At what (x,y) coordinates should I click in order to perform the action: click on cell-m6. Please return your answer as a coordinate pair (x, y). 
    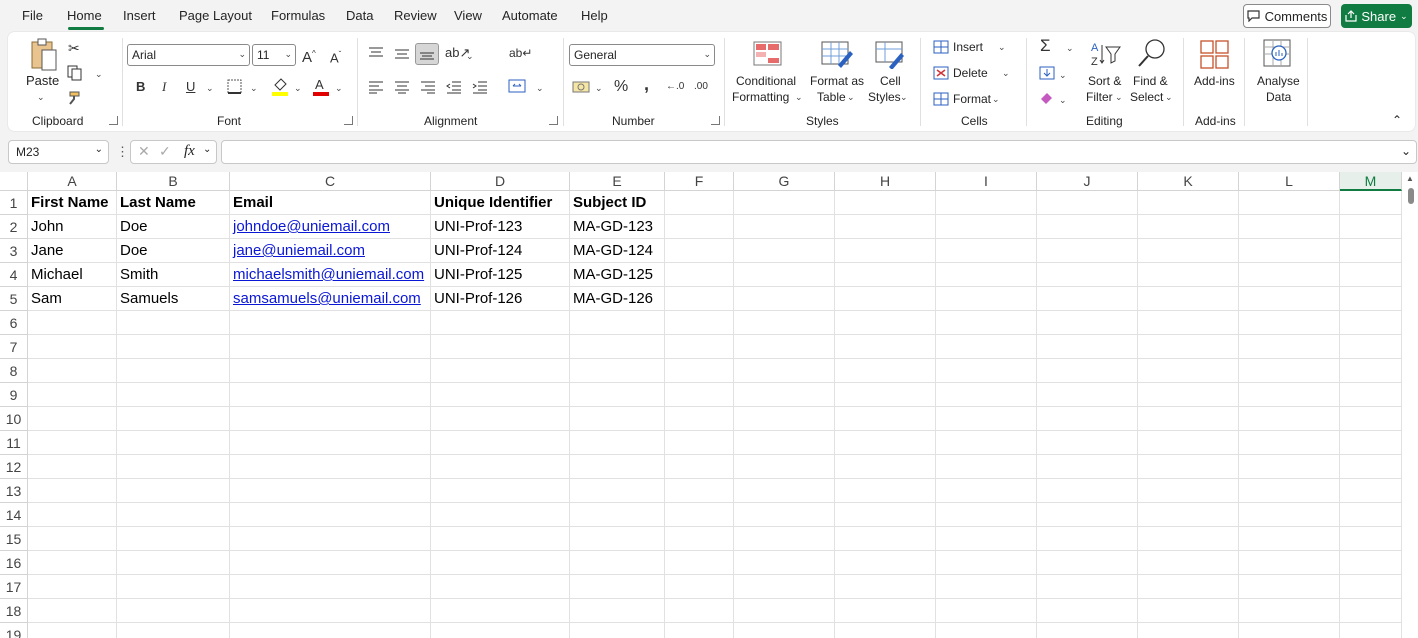
    Looking at the image, I should click on (1371, 323).